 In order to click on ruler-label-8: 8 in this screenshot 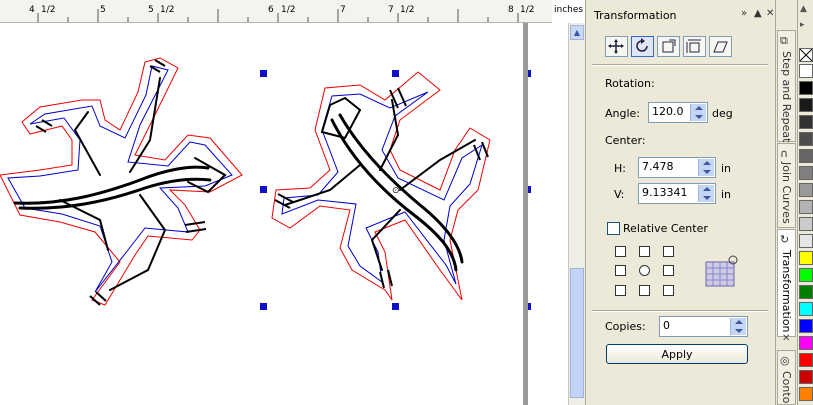, I will do `click(511, 10)`.